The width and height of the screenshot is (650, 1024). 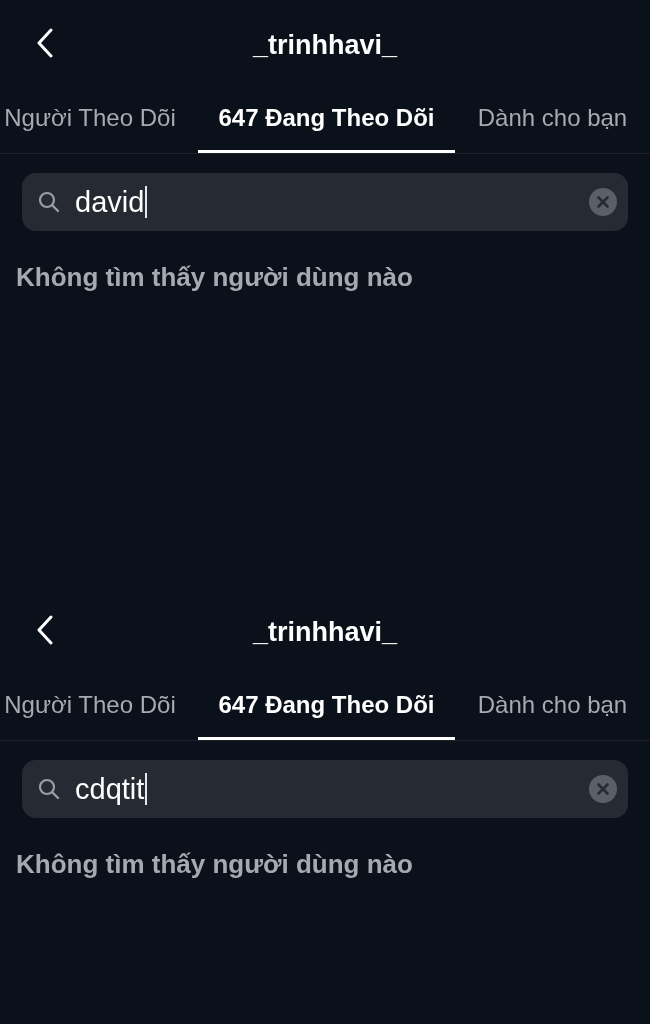 What do you see at coordinates (110, 202) in the screenshot?
I see `search-text: david` at bounding box center [110, 202].